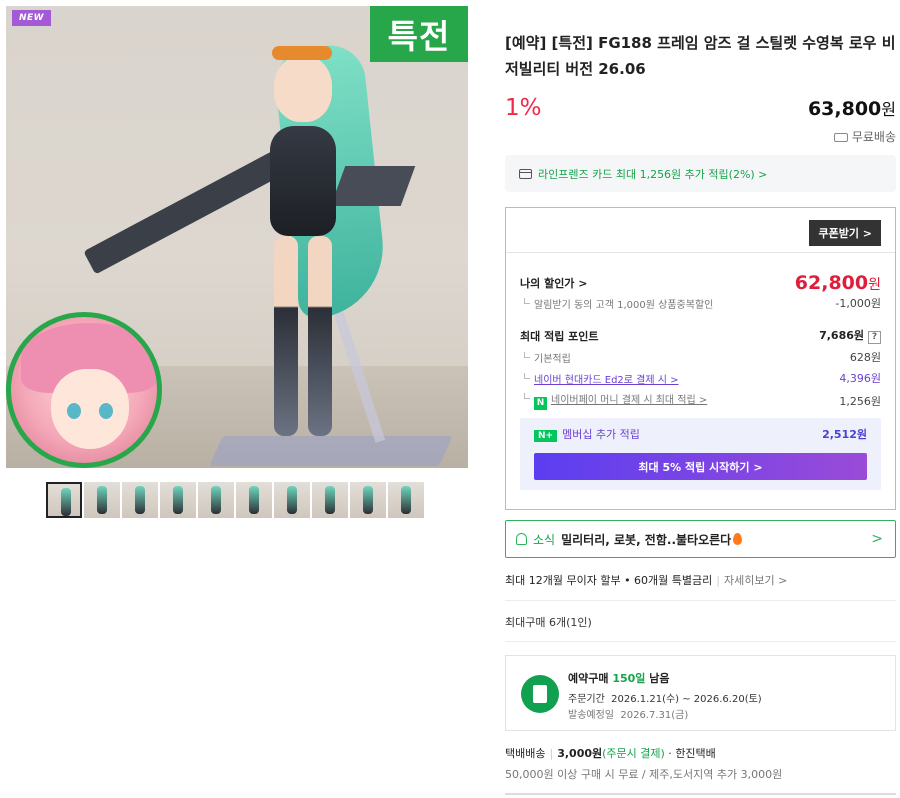 The width and height of the screenshot is (900, 798). What do you see at coordinates (755, 580) in the screenshot?
I see `installment-more-link: 자세히보기 >` at bounding box center [755, 580].